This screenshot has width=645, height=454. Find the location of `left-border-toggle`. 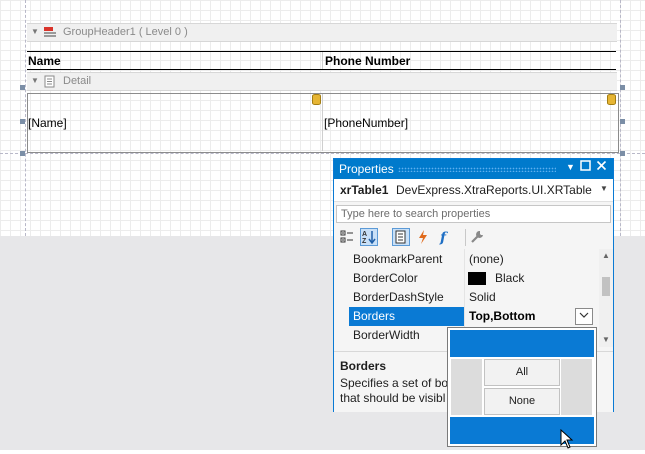

left-border-toggle is located at coordinates (466, 387).